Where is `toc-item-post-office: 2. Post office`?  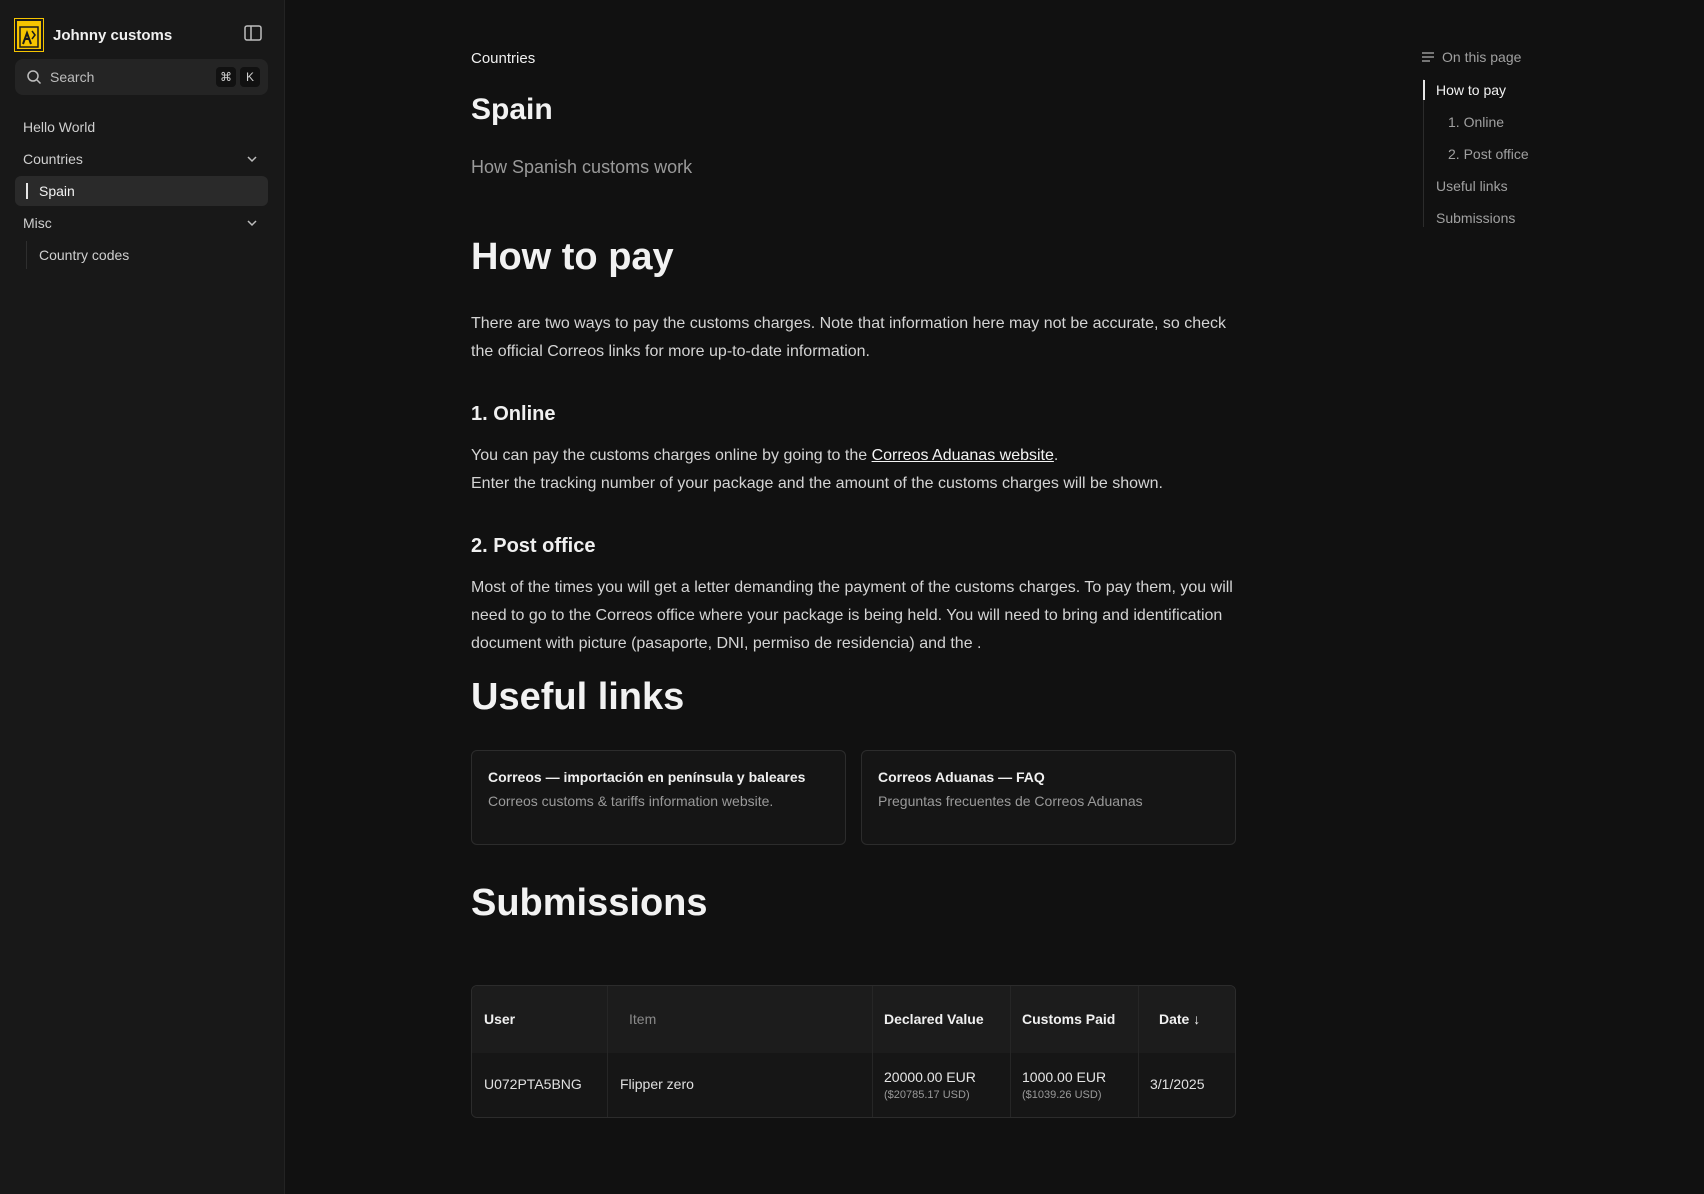 toc-item-post-office: 2. Post office is located at coordinates (1488, 154).